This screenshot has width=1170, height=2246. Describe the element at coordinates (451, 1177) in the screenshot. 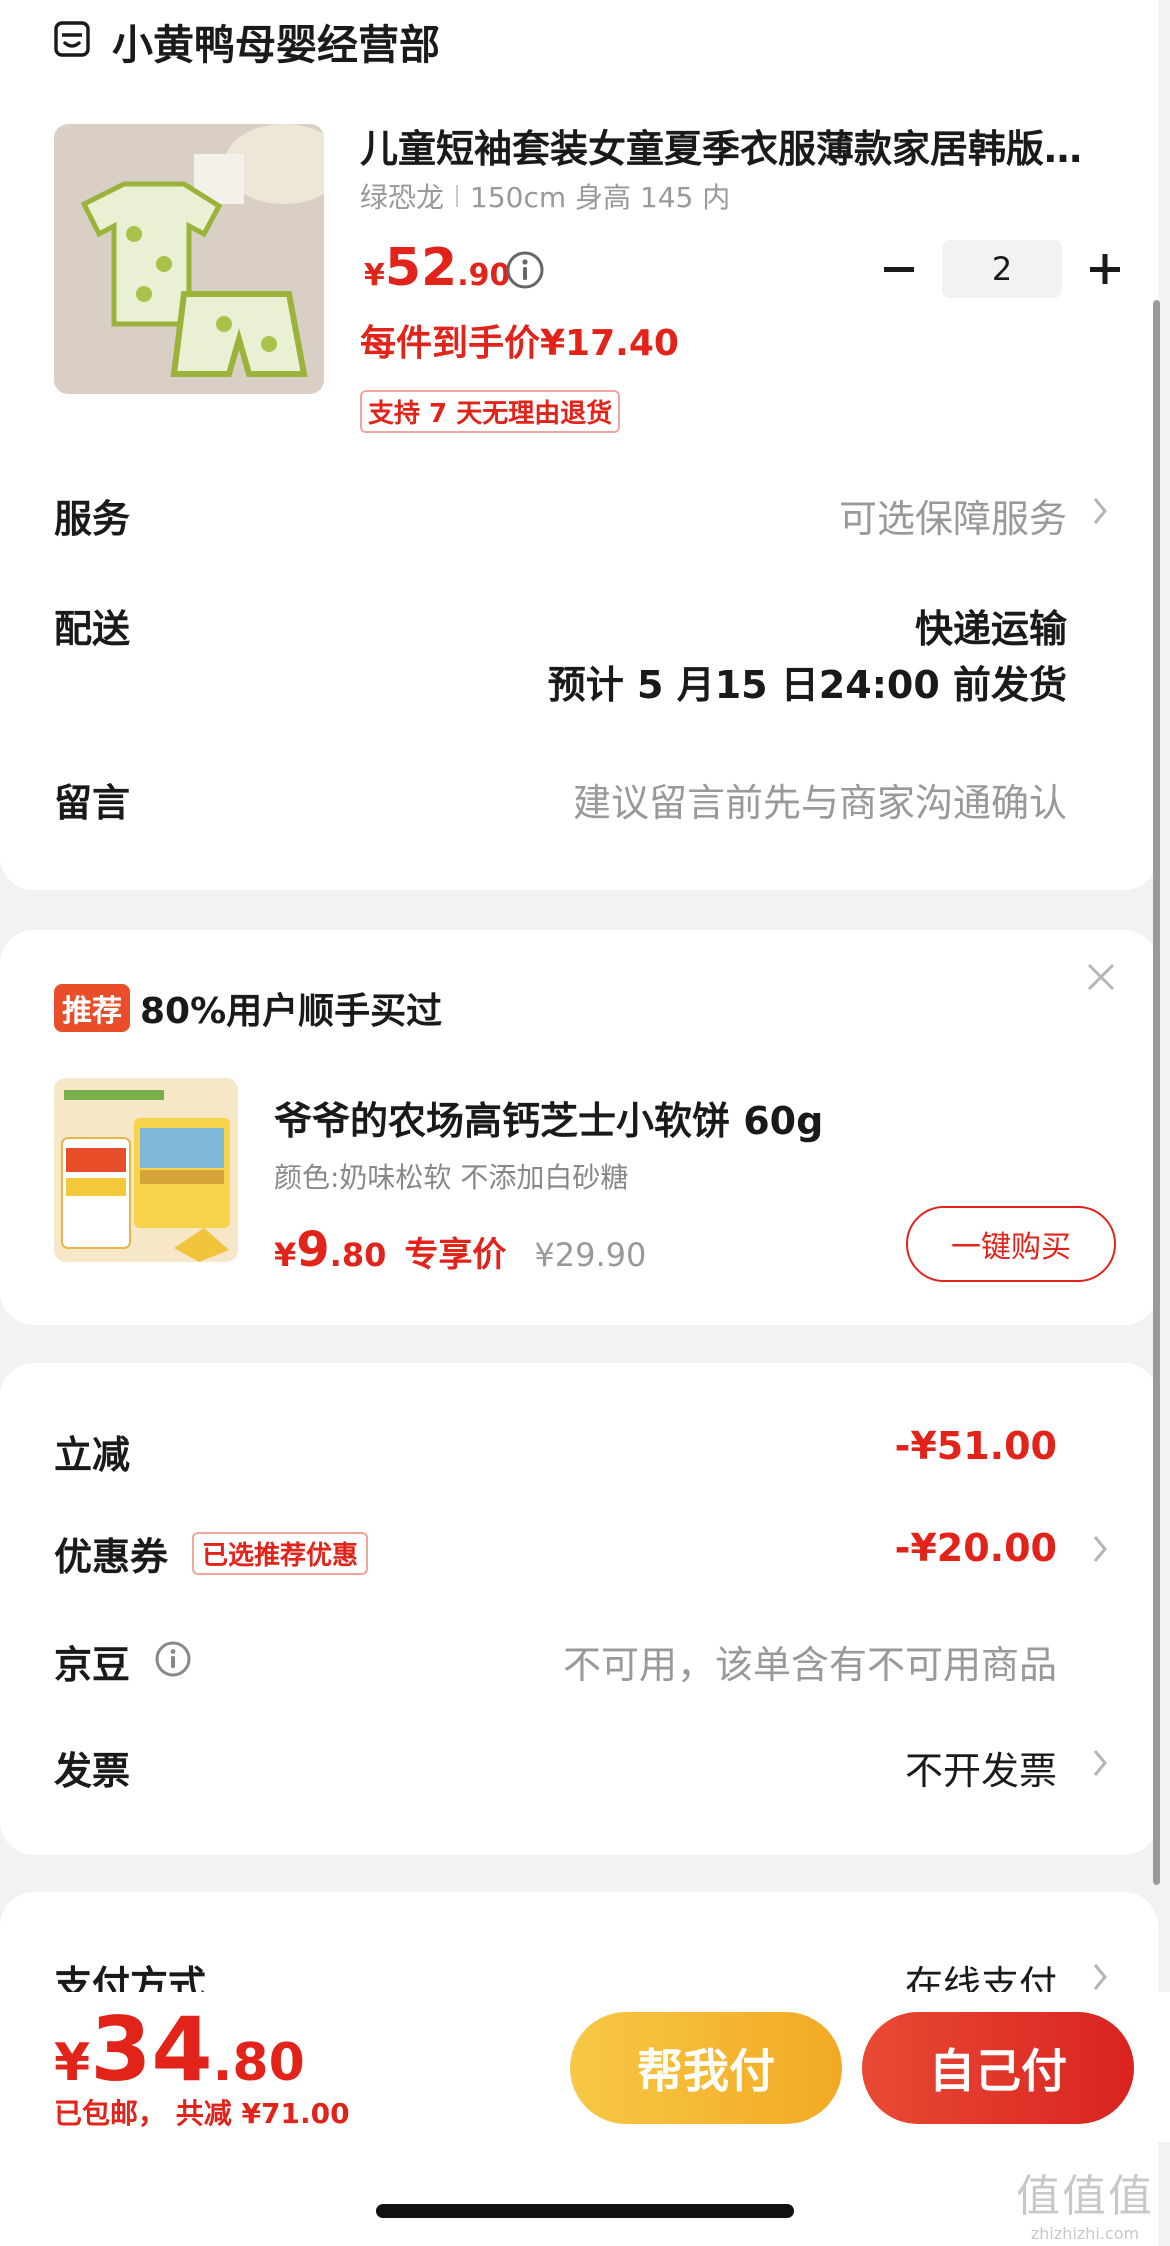

I see `recommend-item-spec: 颜色:奶味松软 不添加白砂糖` at that location.